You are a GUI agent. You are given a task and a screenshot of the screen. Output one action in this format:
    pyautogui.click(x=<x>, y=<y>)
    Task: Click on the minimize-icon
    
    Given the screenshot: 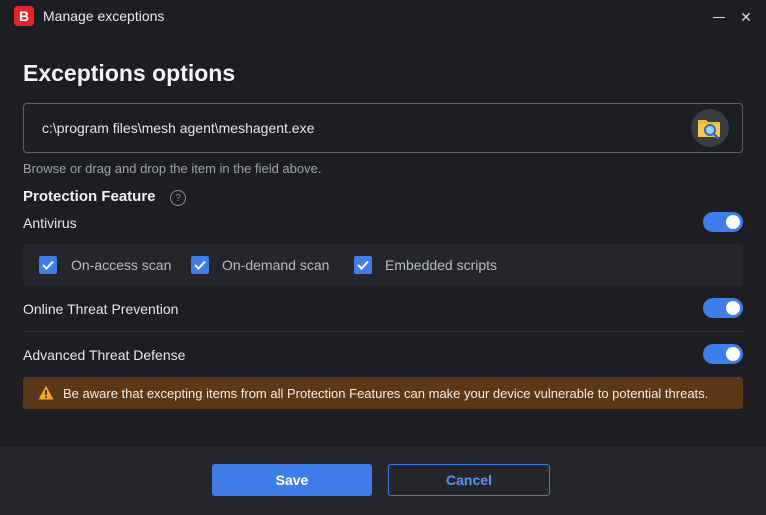 What is the action you would take?
    pyautogui.click(x=719, y=17)
    